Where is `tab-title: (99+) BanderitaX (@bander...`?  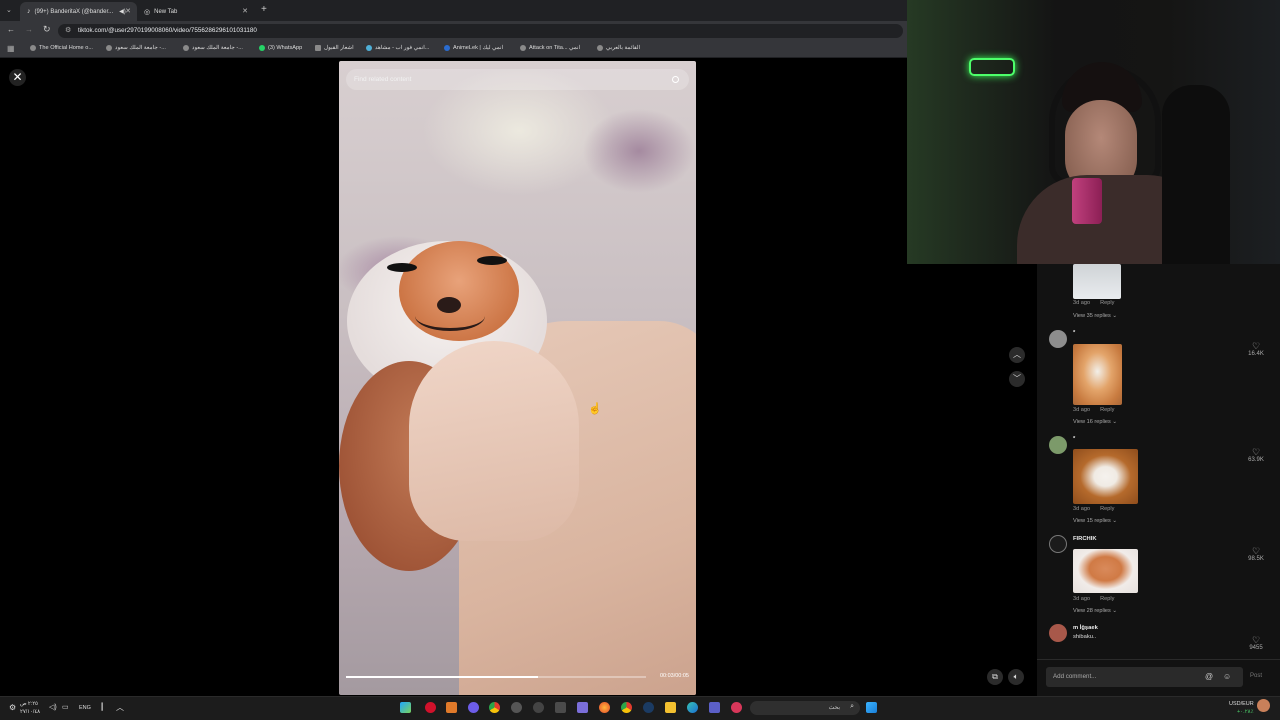 tab-title: (99+) BanderitaX (@bander... is located at coordinates (74, 11).